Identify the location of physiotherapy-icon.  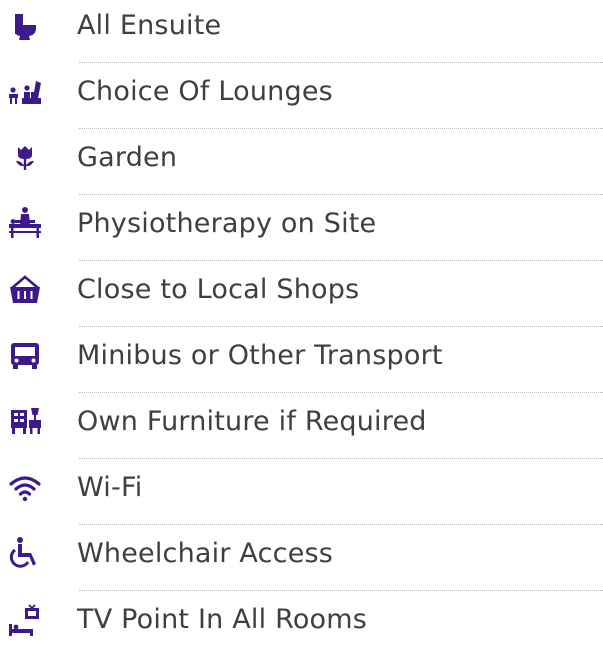
(25, 224).